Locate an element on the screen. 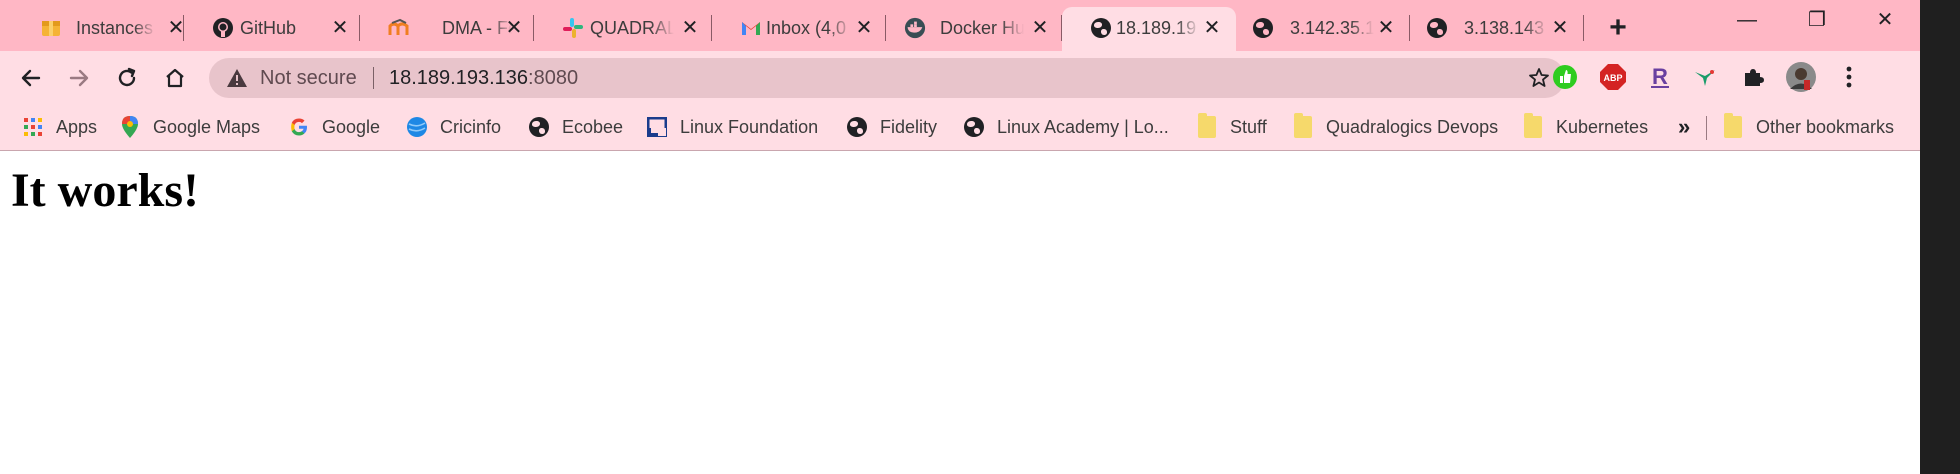 The height and width of the screenshot is (474, 1960). new-tab-button: + is located at coordinates (1618, 28).